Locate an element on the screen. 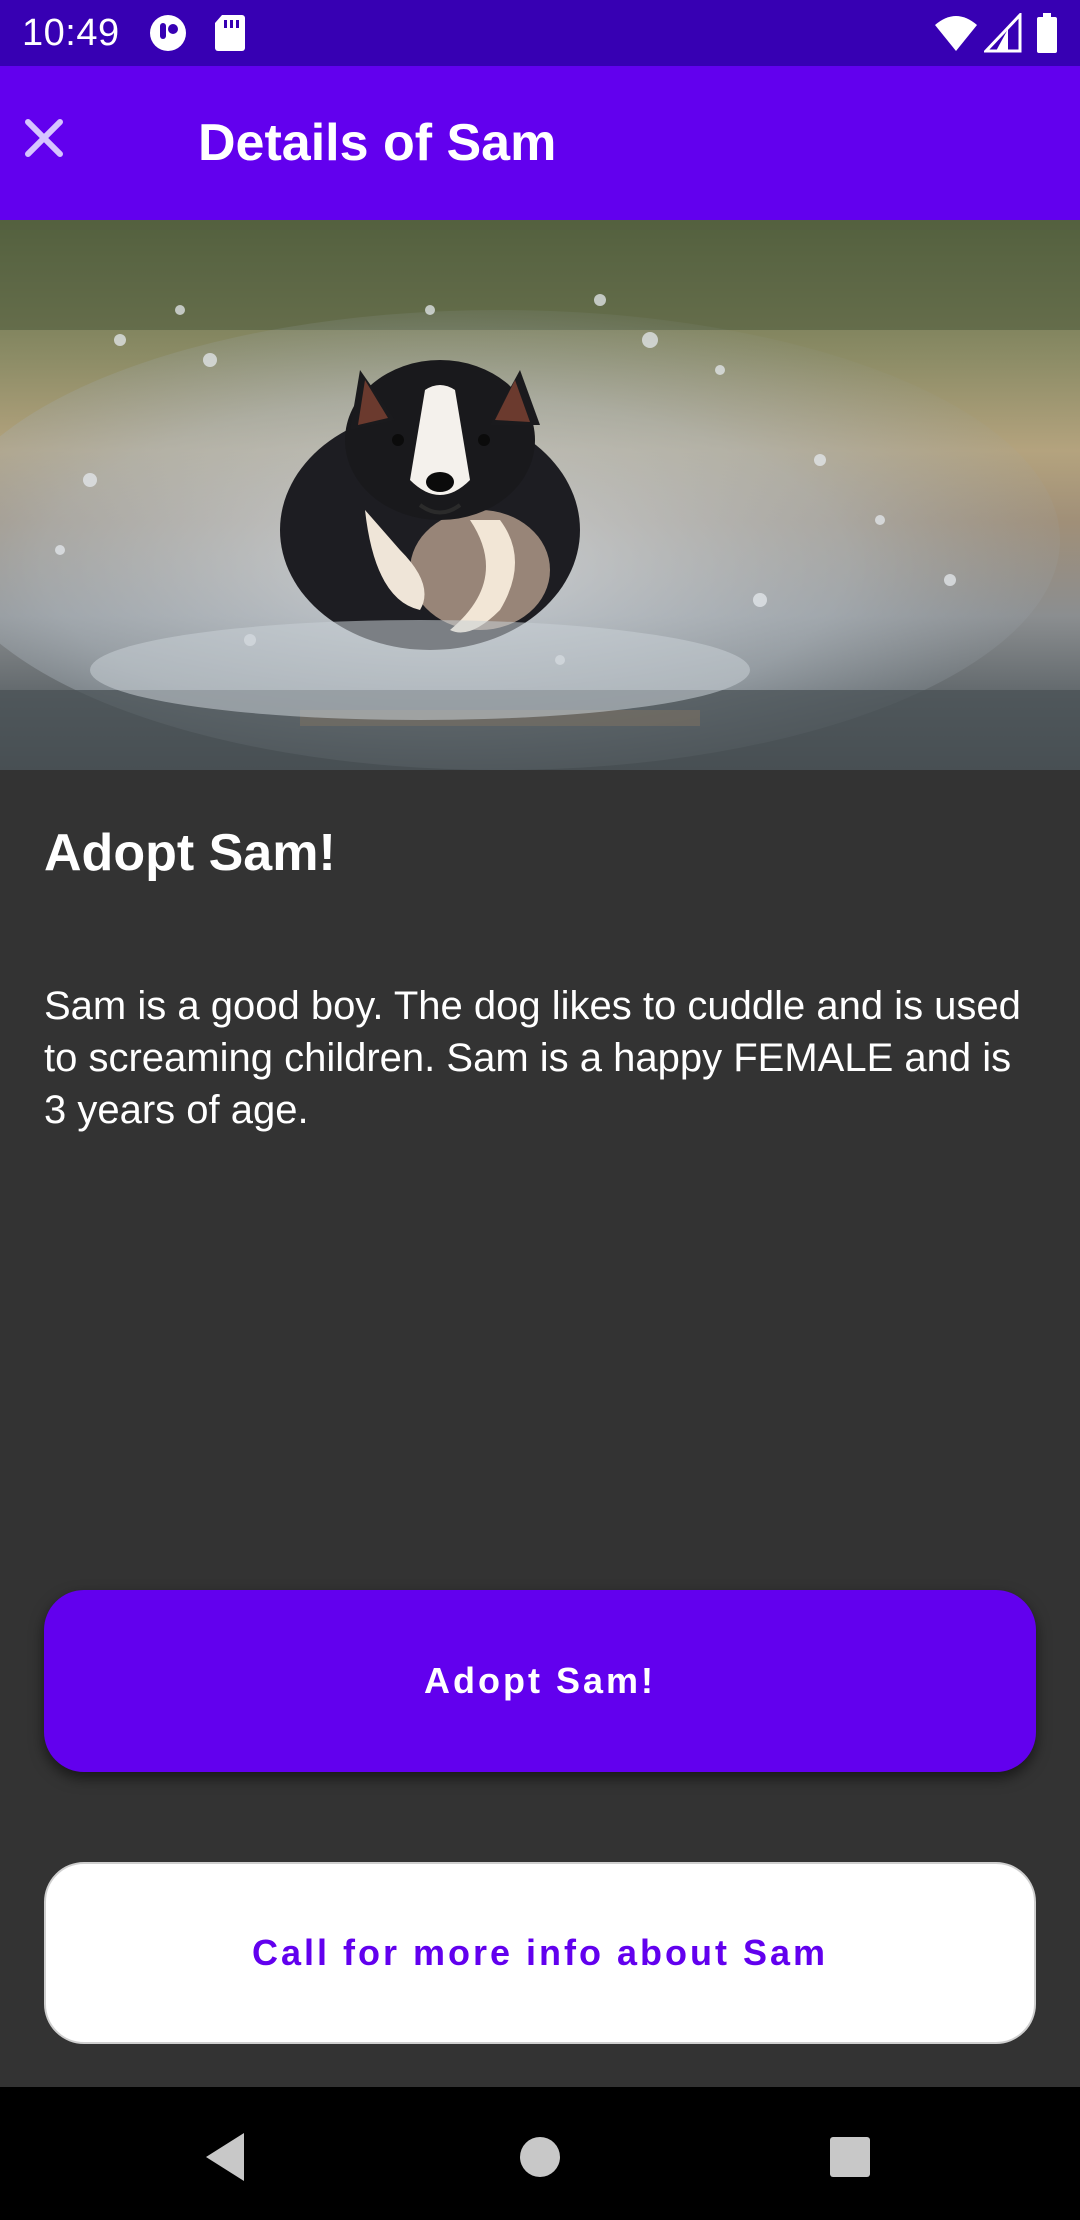 This screenshot has height=2220, width=1080. back-icon is located at coordinates (225, 2157).